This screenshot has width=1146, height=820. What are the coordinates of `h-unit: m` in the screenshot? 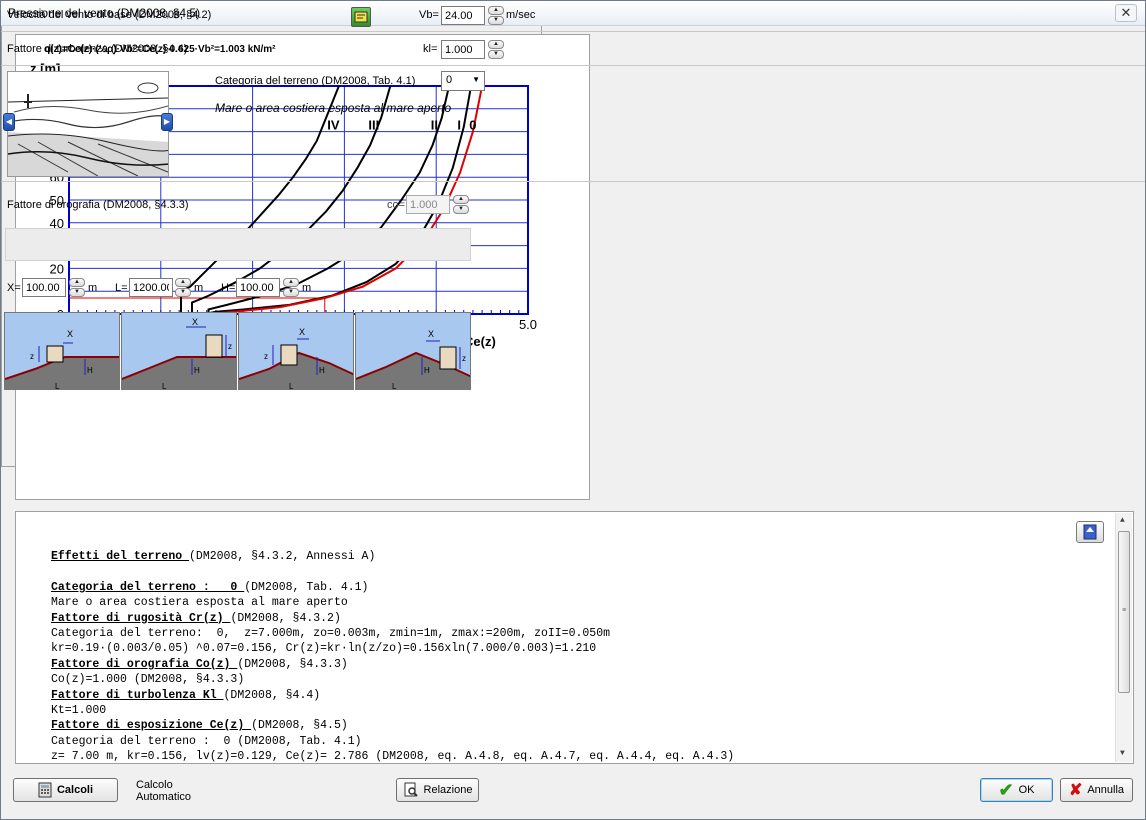 It's located at (307, 288).